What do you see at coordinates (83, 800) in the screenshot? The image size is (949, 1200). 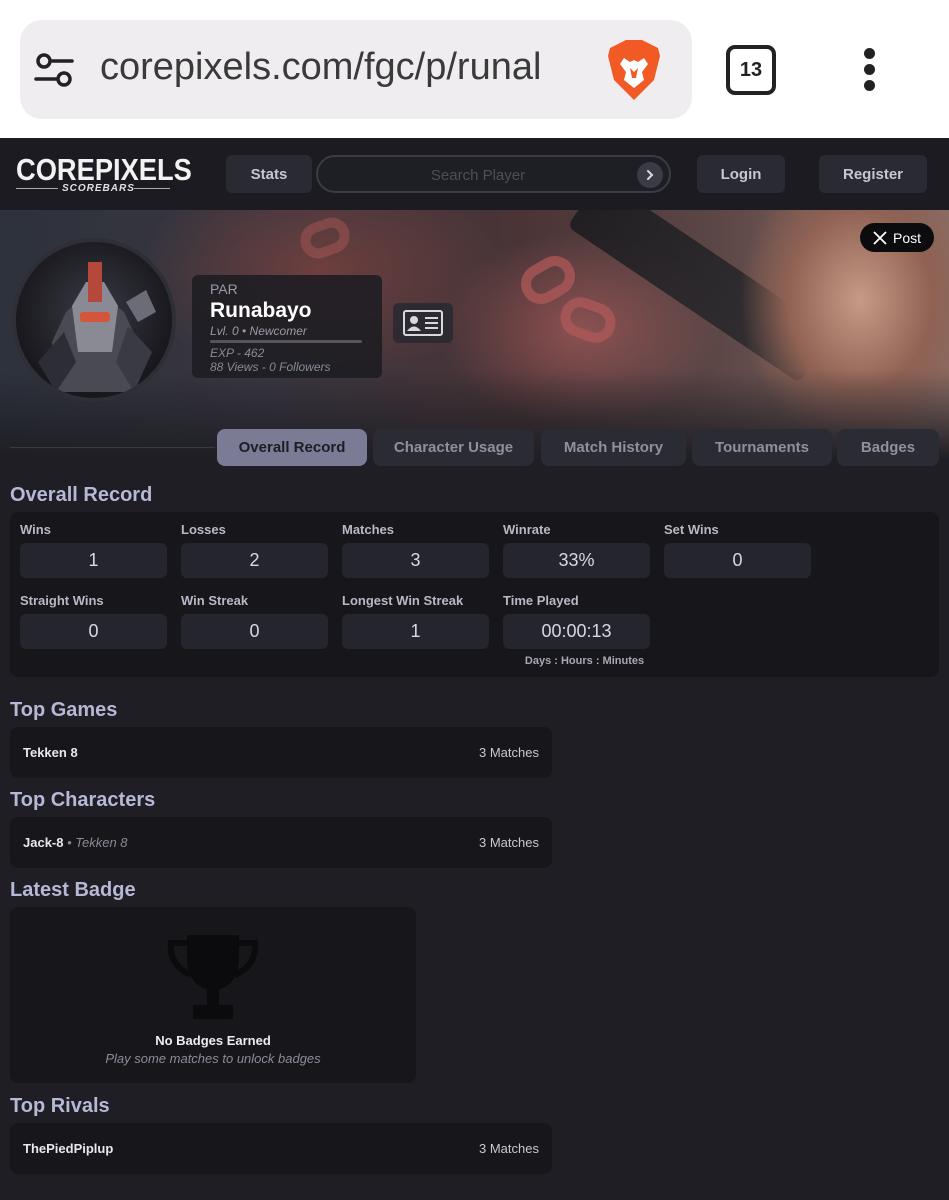 I see `top-characters-heading: Top Characters` at bounding box center [83, 800].